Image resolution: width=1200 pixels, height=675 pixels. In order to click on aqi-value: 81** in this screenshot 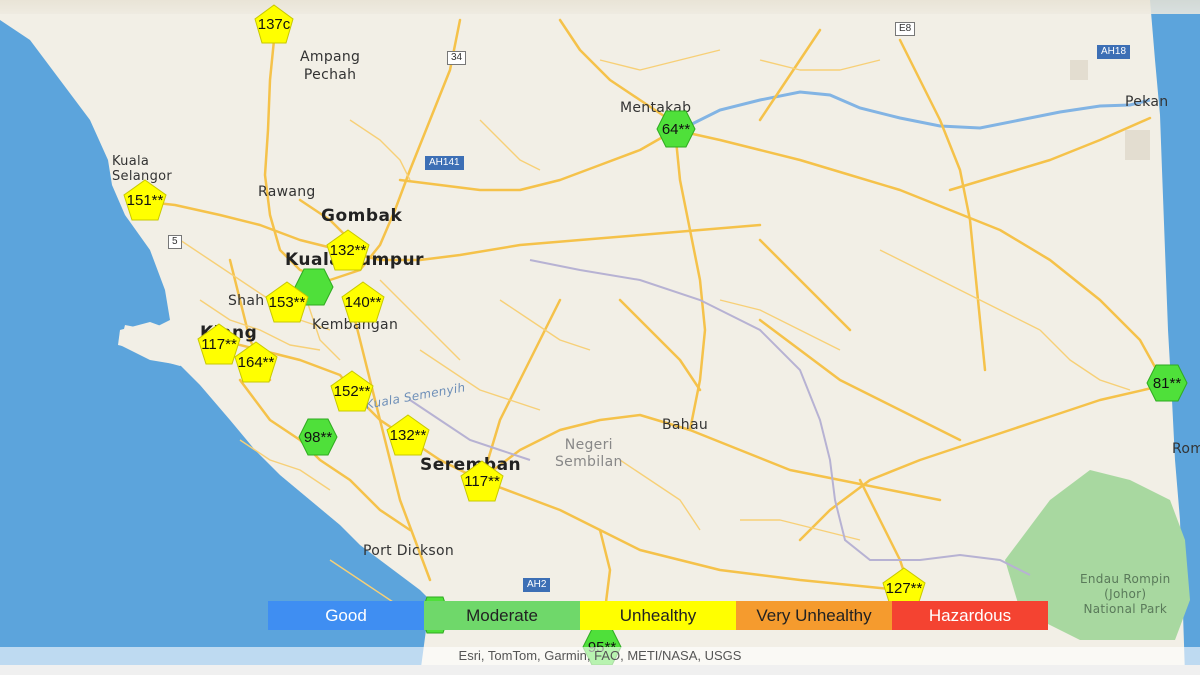, I will do `click(1167, 383)`.